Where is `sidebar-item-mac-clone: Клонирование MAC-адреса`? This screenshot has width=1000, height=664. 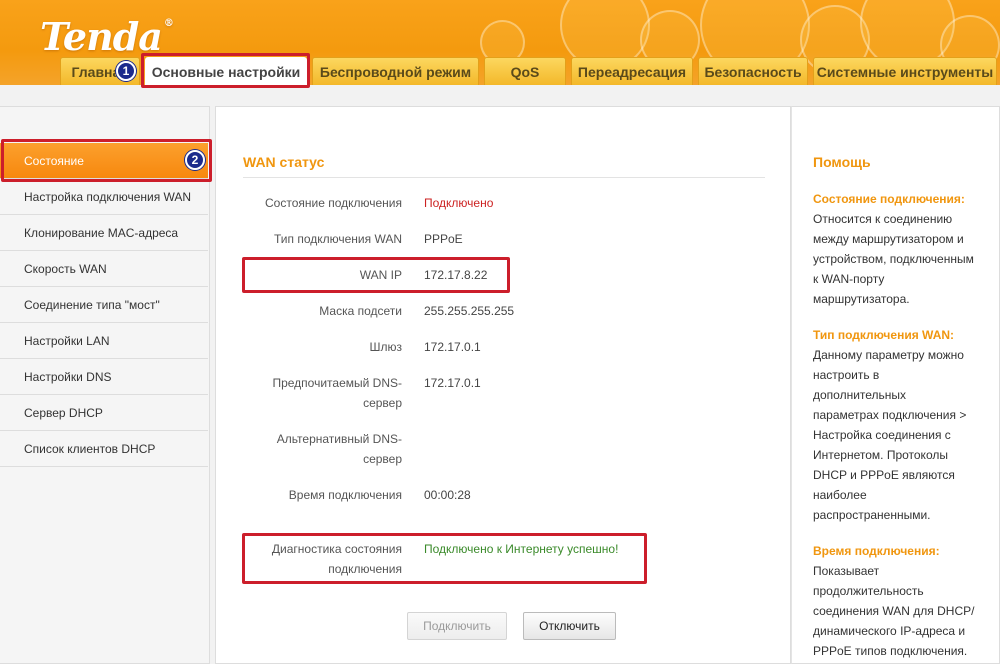
sidebar-item-mac-clone: Клонирование MAC-адреса is located at coordinates (104, 233).